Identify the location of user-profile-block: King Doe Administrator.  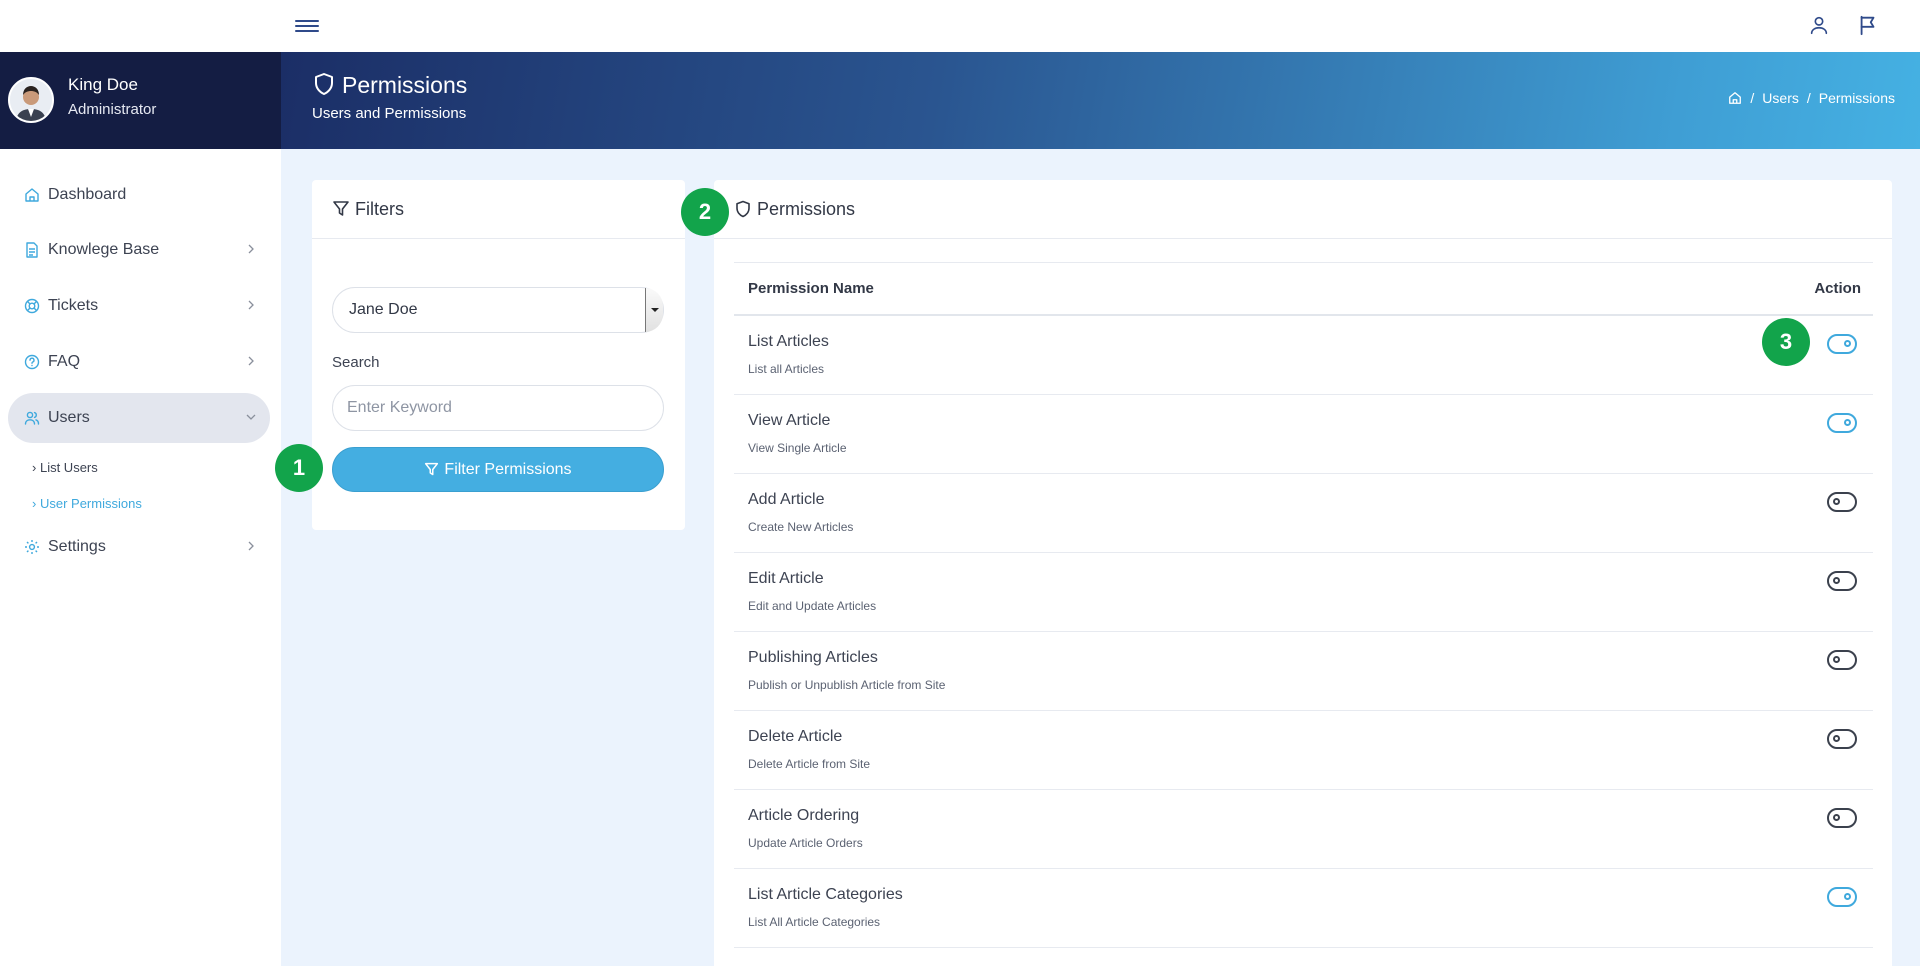
(140, 100).